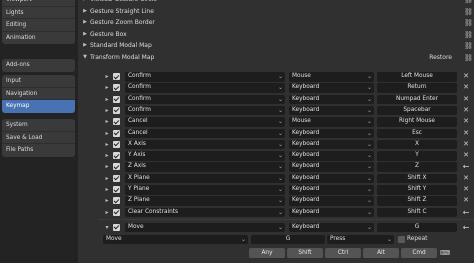  What do you see at coordinates (417, 178) in the screenshot?
I see `key-input: Shift X` at bounding box center [417, 178].